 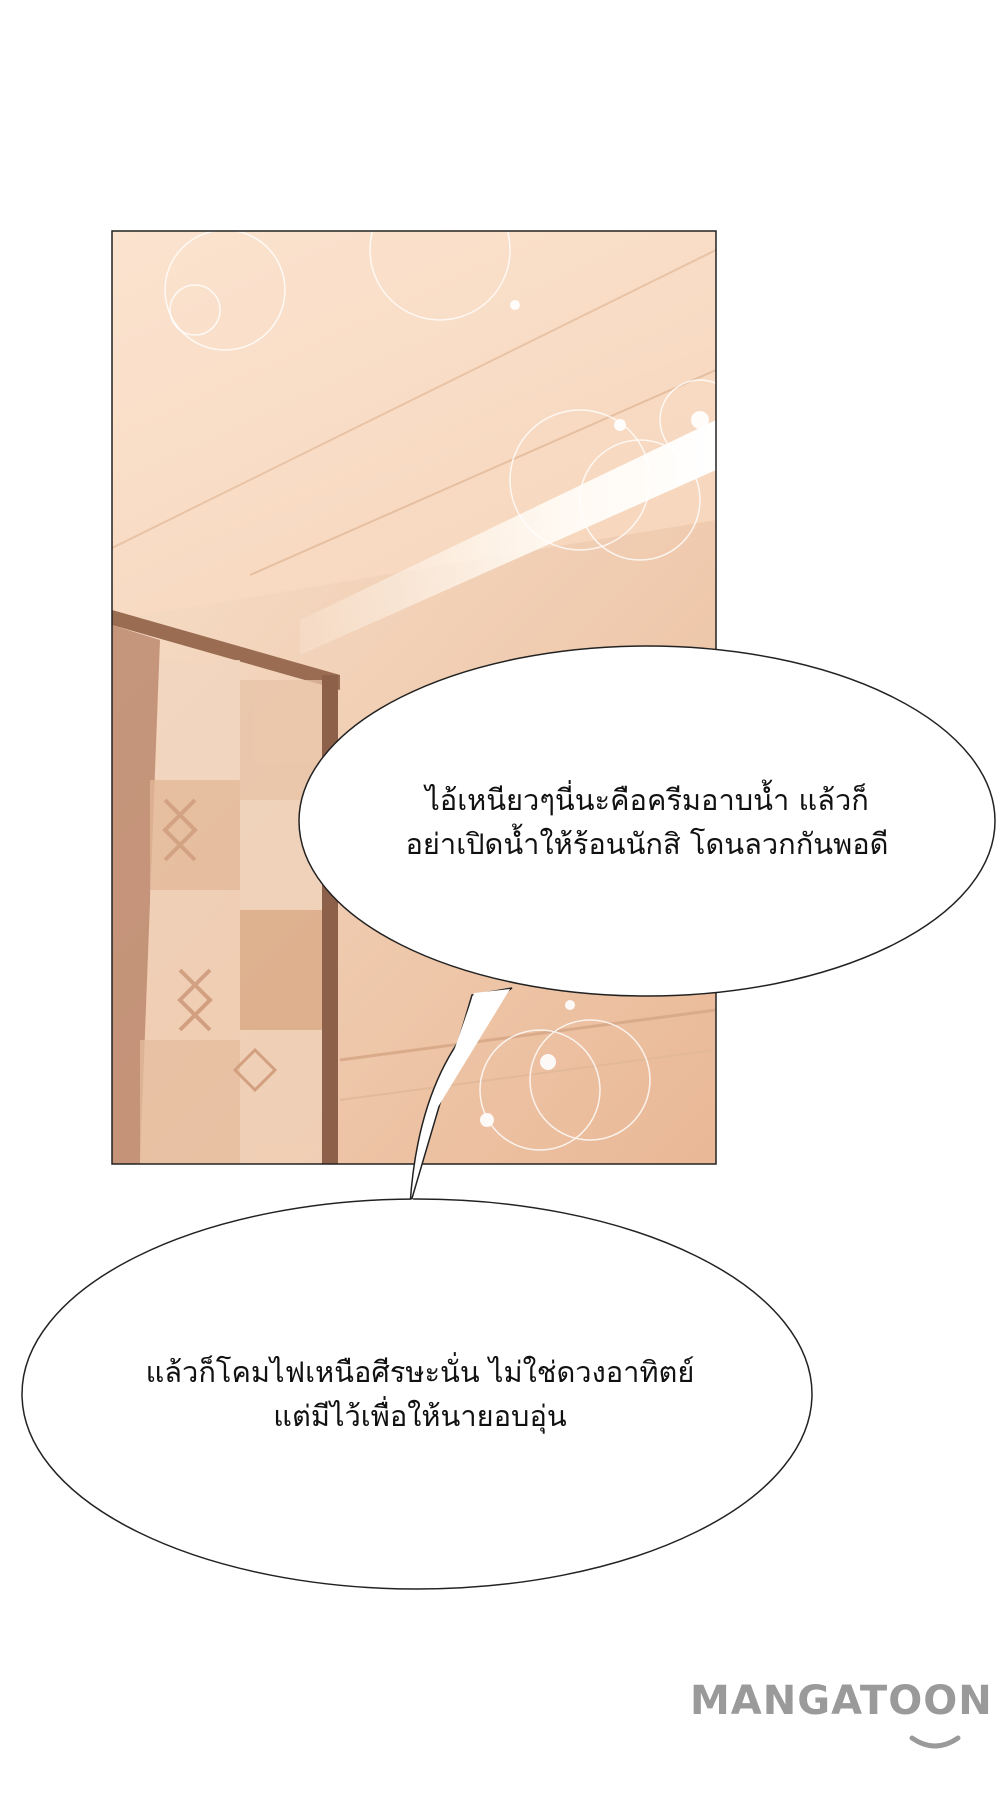 What do you see at coordinates (841, 1701) in the screenshot?
I see `watermark-text: MANGATOON` at bounding box center [841, 1701].